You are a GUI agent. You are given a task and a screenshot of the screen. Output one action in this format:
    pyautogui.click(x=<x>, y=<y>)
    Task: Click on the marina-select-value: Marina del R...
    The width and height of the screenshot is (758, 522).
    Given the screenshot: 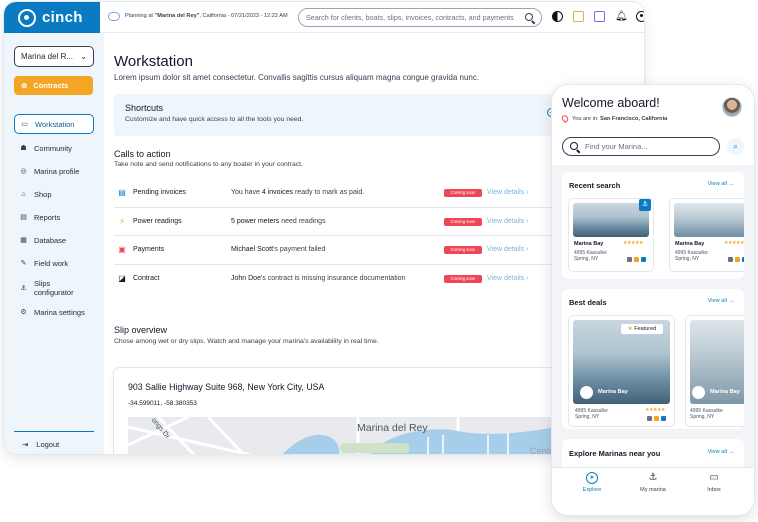 What is the action you would take?
    pyautogui.click(x=47, y=56)
    